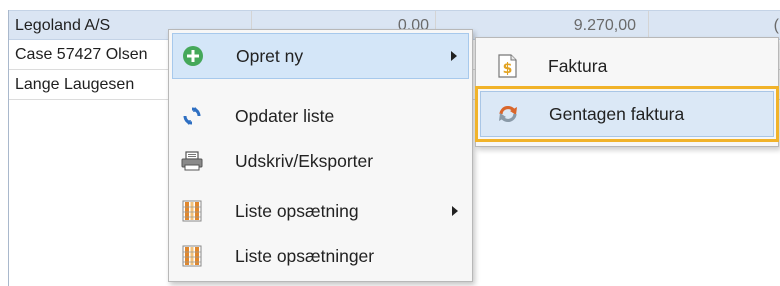 This screenshot has height=286, width=780. Describe the element at coordinates (304, 160) in the screenshot. I see `menu-item-label: Udskriv/Eksporter` at that location.